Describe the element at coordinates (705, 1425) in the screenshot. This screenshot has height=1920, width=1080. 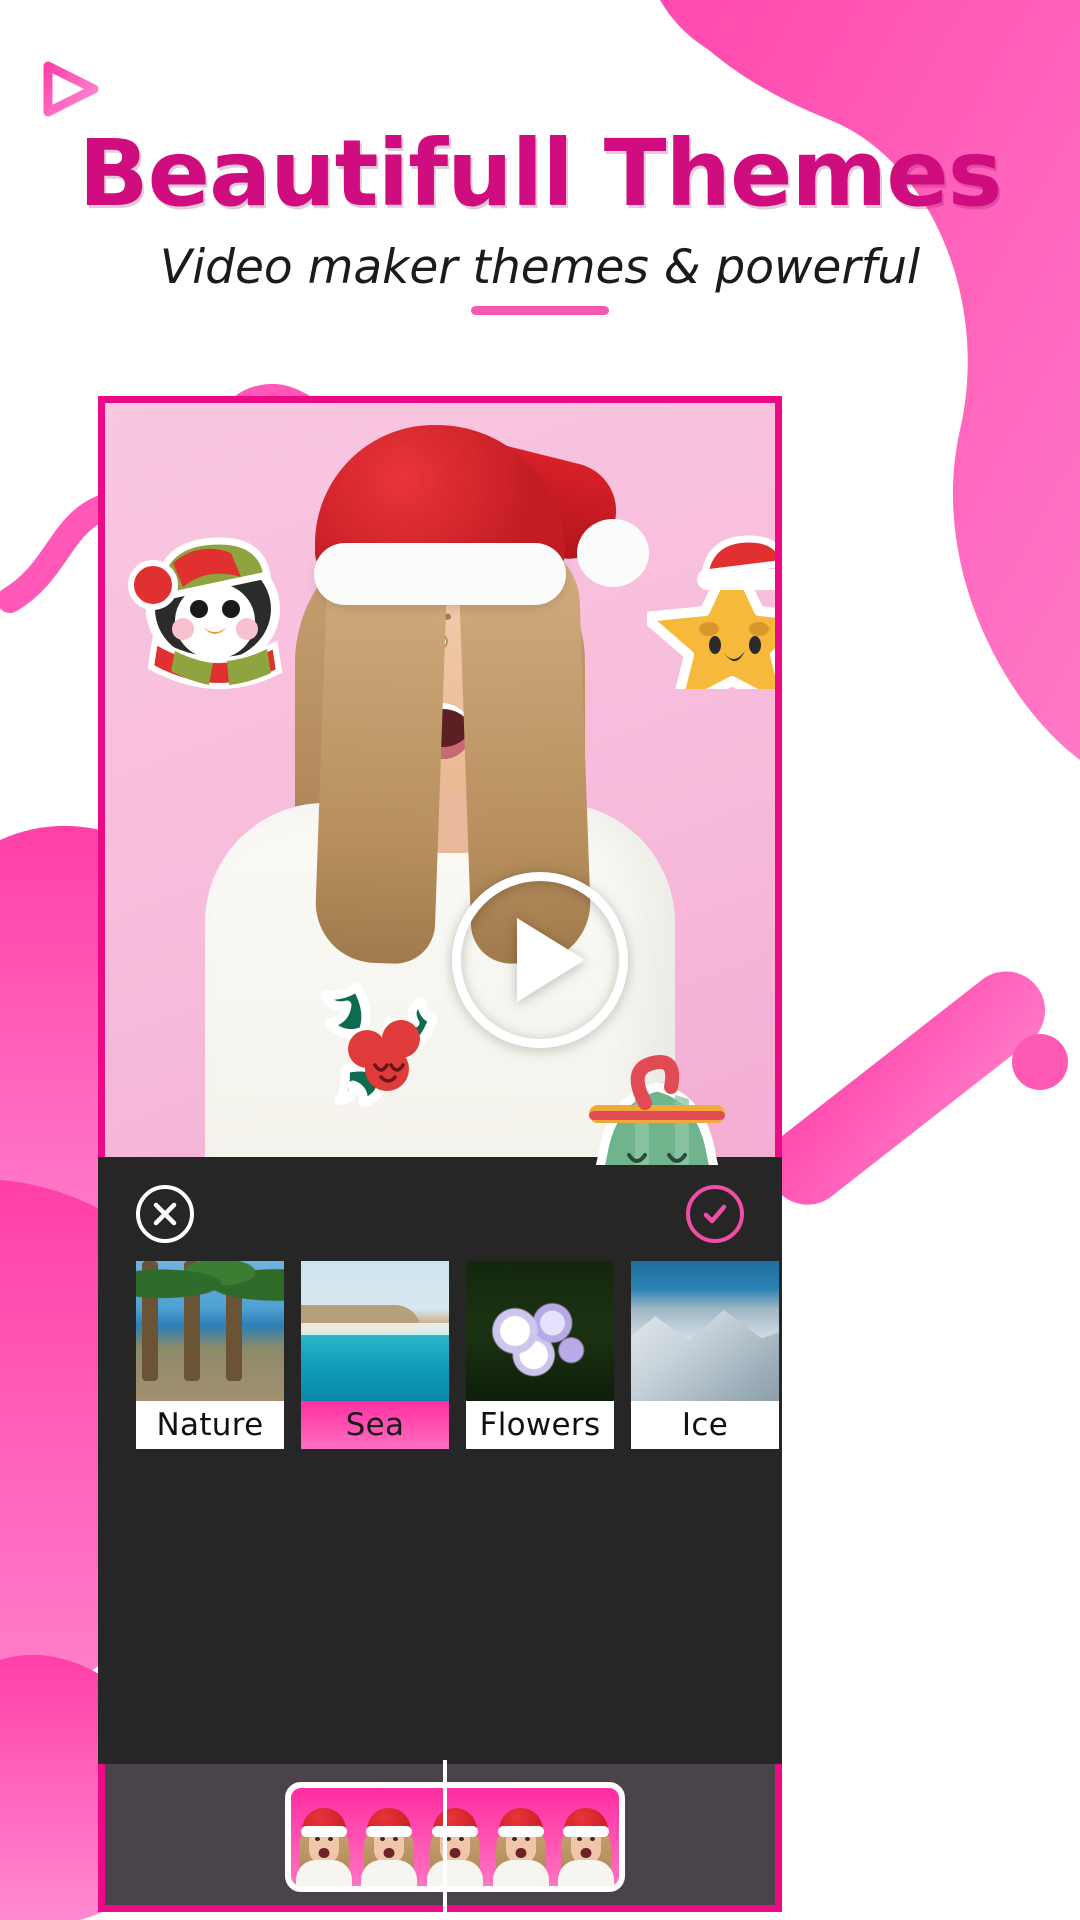
I see `theme-label: Ice` at that location.